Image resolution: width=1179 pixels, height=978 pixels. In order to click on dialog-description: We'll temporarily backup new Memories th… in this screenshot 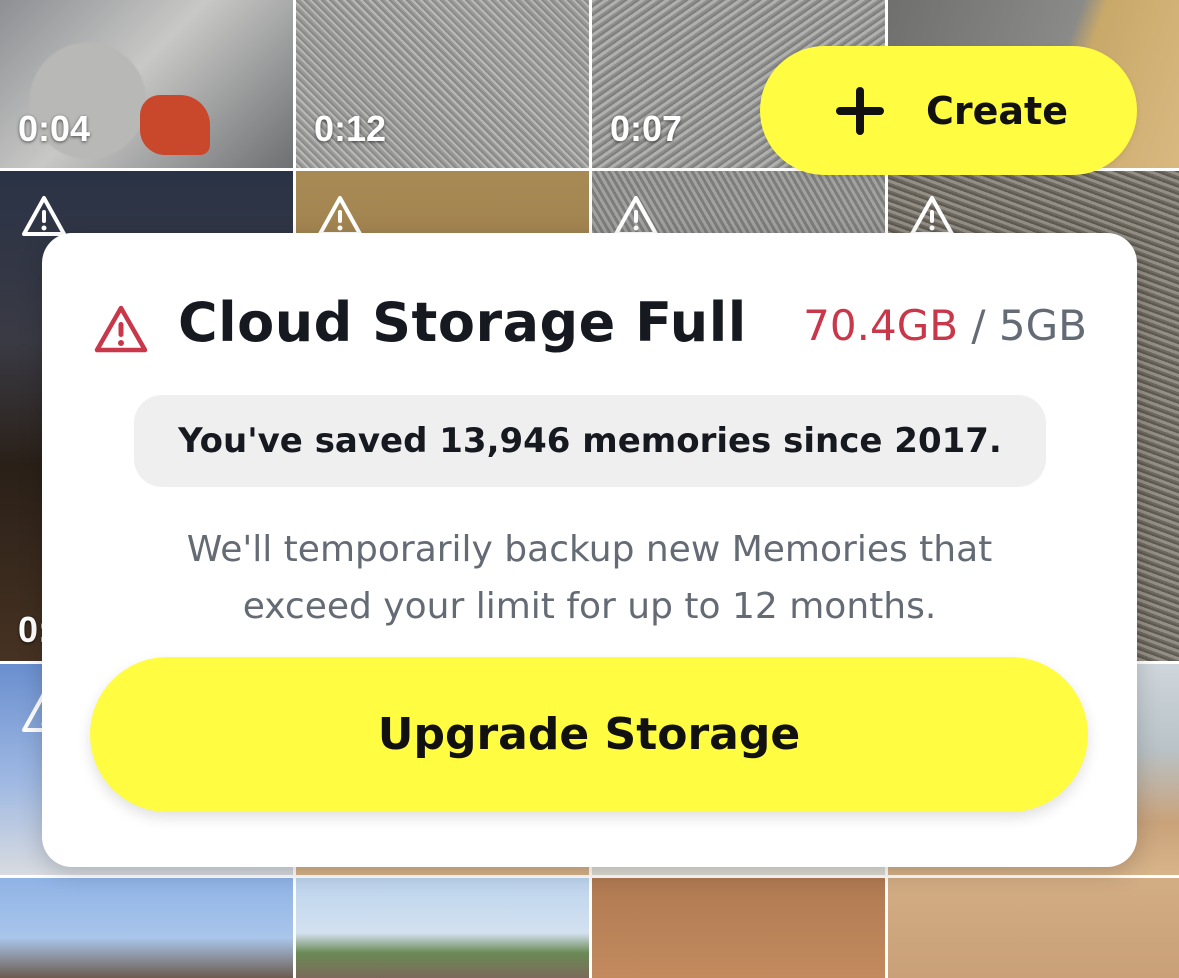, I will do `click(589, 578)`.